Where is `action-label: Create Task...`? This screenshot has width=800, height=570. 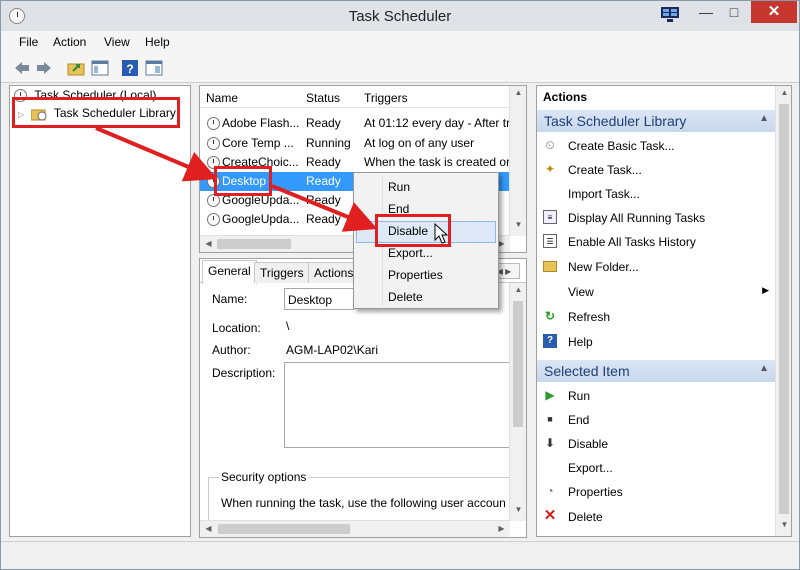
action-label: Create Task... is located at coordinates (605, 170).